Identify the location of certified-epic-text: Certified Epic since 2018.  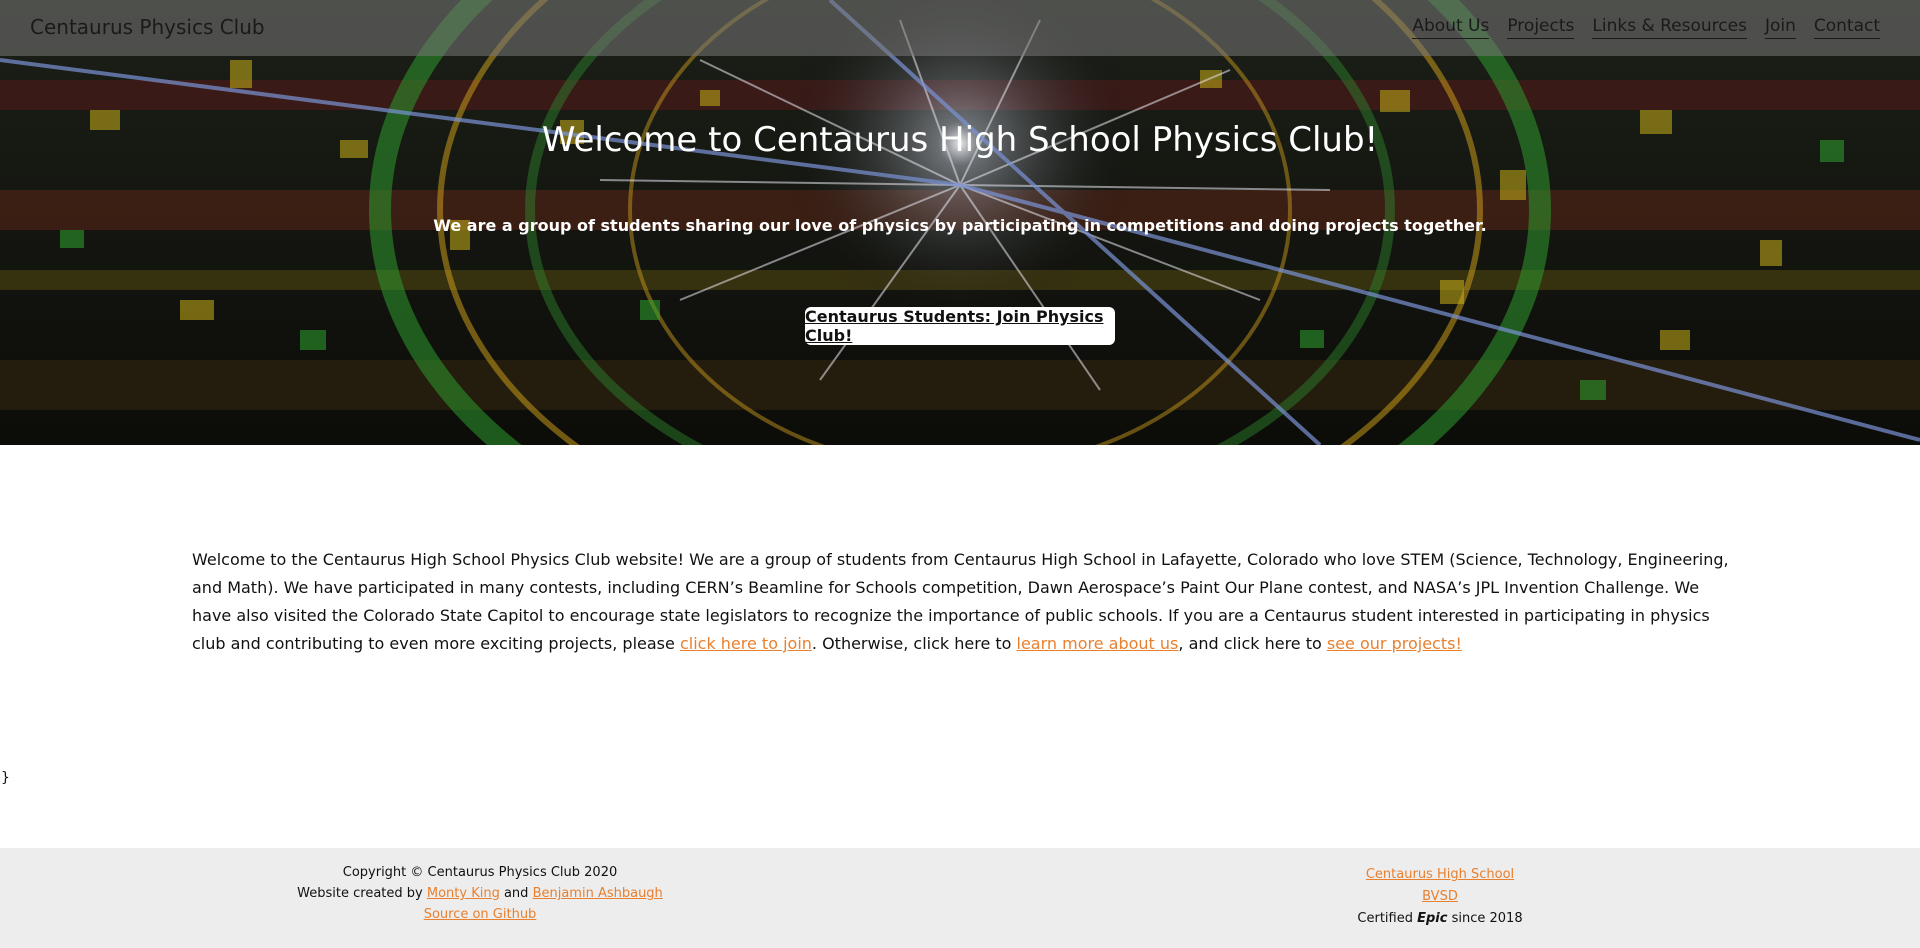
(1440, 919).